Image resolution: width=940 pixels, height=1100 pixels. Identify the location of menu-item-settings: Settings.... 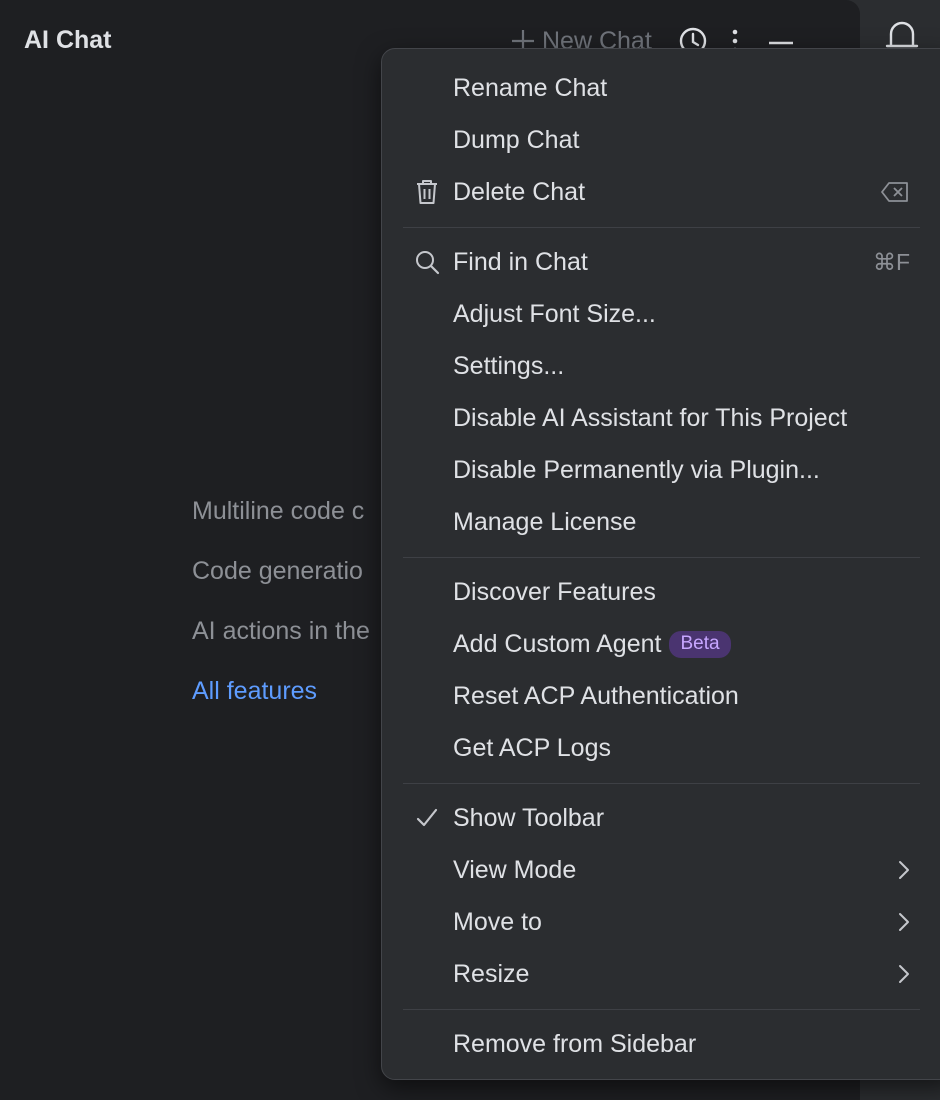
(661, 366).